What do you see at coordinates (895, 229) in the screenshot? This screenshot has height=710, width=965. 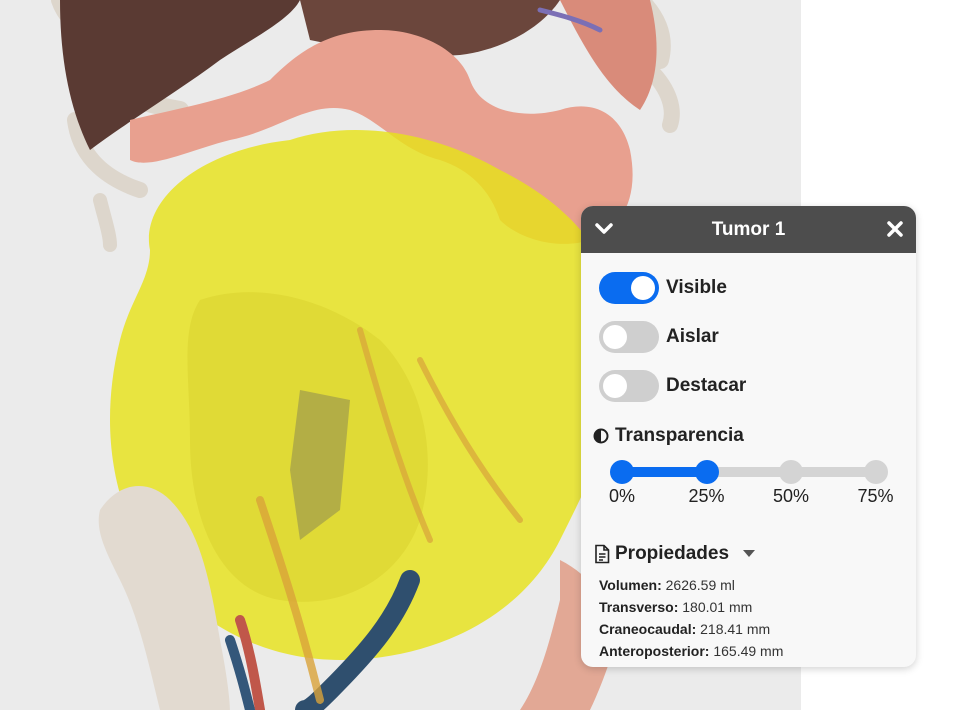 I see `close-icon` at bounding box center [895, 229].